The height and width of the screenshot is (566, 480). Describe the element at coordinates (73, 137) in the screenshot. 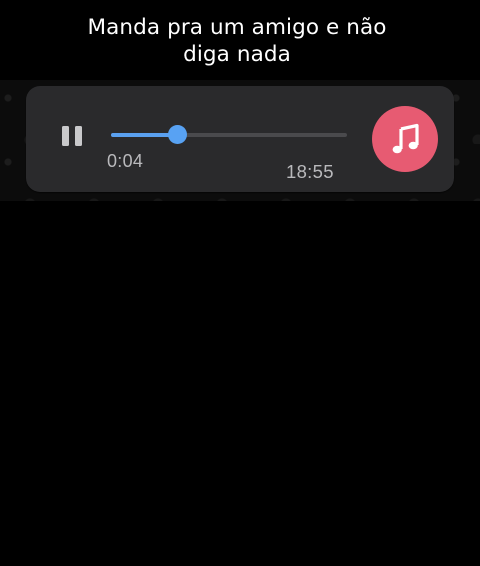

I see `pause-button` at that location.